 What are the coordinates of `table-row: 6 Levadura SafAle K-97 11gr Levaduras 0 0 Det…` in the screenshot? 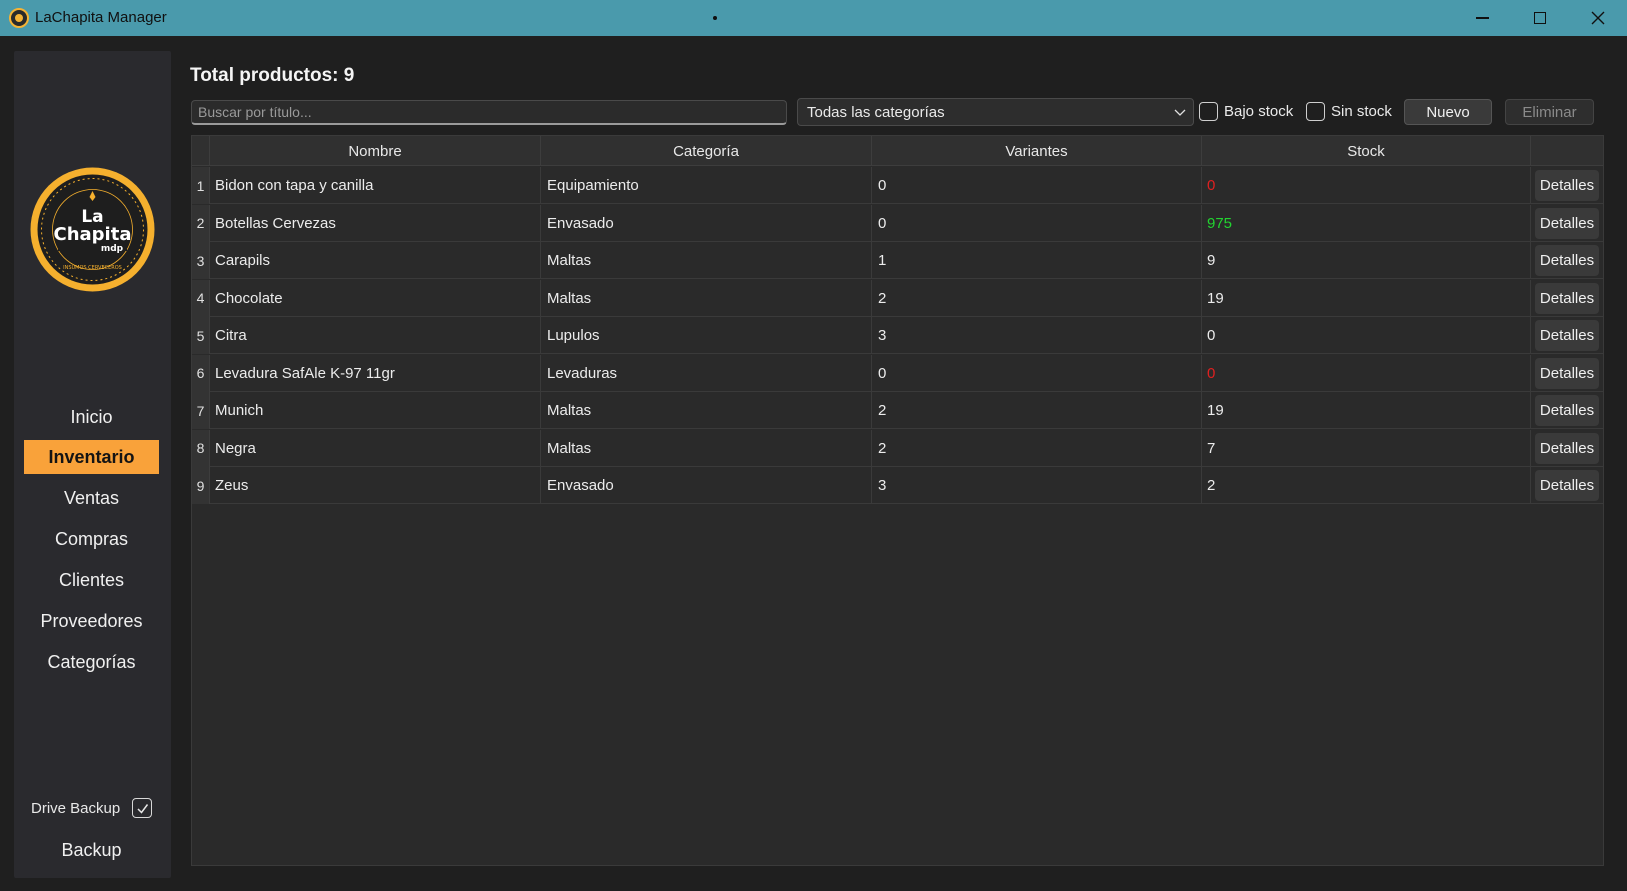 It's located at (897, 373).